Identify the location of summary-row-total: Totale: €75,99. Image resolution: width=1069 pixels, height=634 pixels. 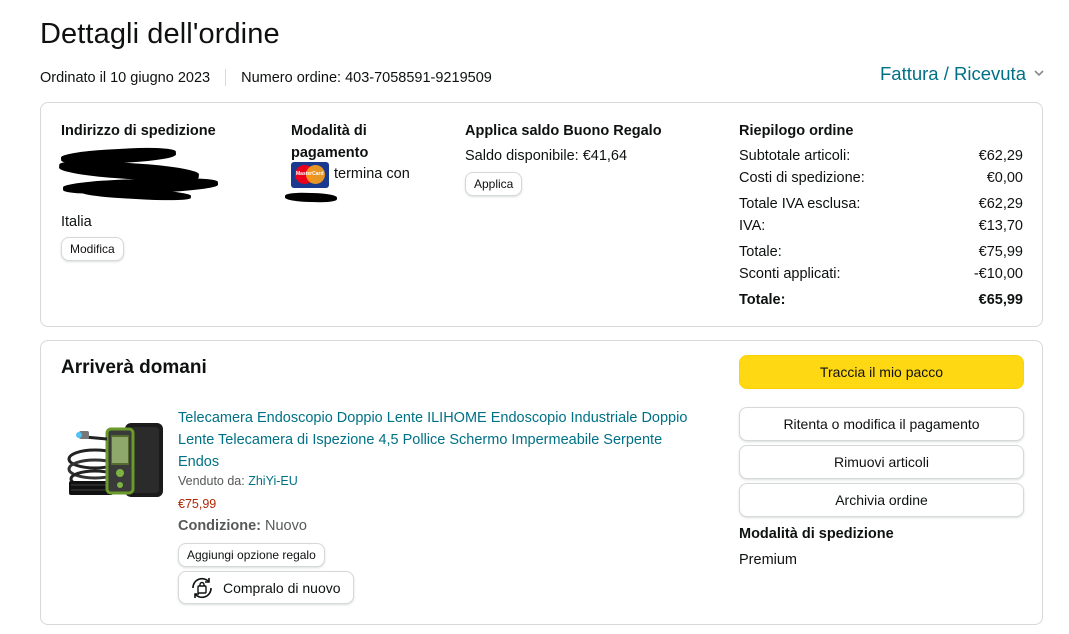
(881, 252).